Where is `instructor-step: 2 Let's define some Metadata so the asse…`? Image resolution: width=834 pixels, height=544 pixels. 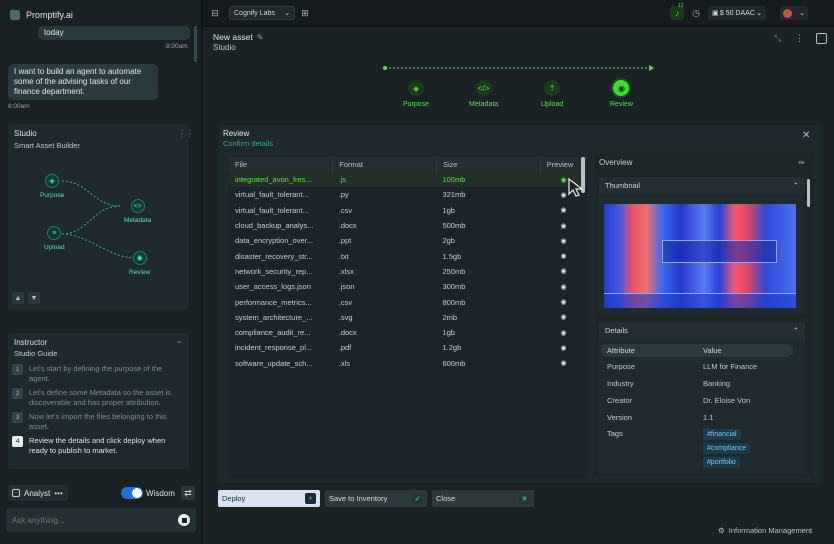 instructor-step: 2 Let's define some Metadata so the asse… is located at coordinates (98, 398).